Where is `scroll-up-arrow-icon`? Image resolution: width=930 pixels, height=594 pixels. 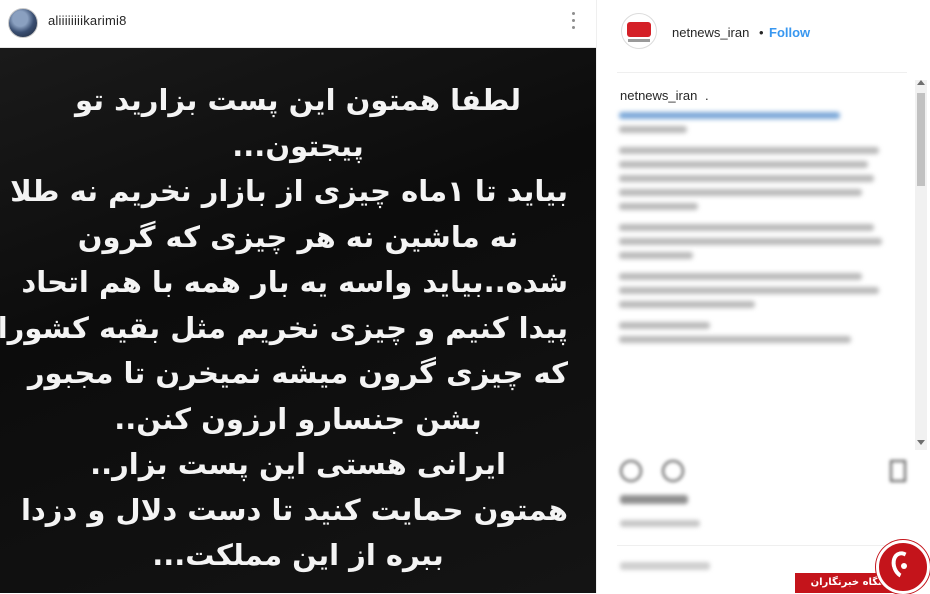
scroll-up-arrow-icon is located at coordinates (921, 82).